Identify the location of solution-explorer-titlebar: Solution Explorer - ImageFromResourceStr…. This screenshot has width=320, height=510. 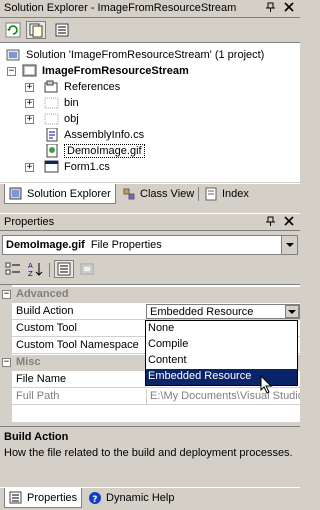
(150, 9).